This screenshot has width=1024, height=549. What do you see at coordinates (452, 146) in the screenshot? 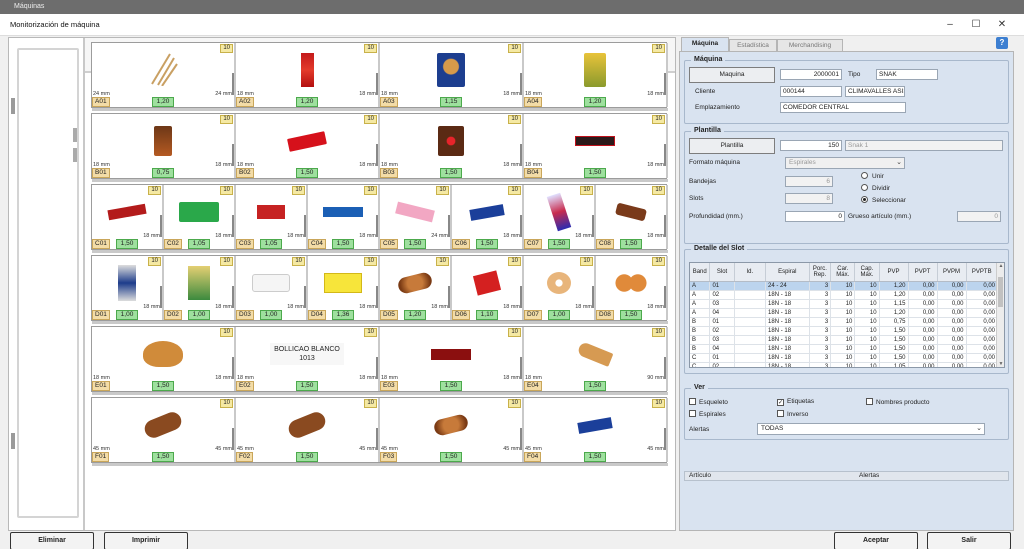
I see `machine-slot: 10 18 mm 18 mm B03 1,50` at bounding box center [452, 146].